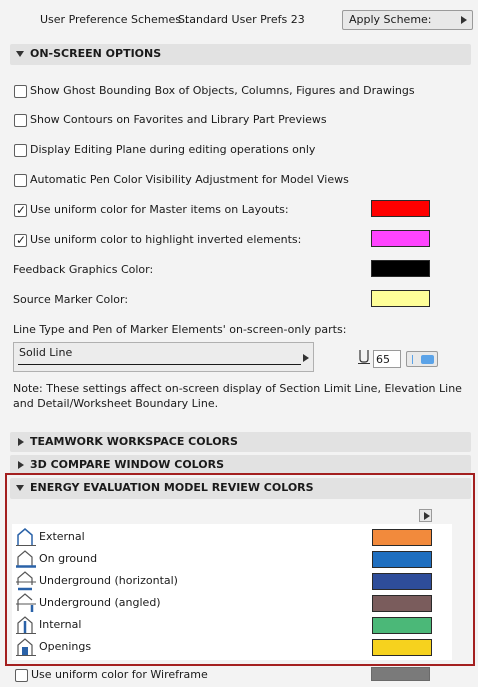 This screenshot has width=478, height=687. I want to click on inverted-elements-color-checkbox: ✓, so click(20, 240).